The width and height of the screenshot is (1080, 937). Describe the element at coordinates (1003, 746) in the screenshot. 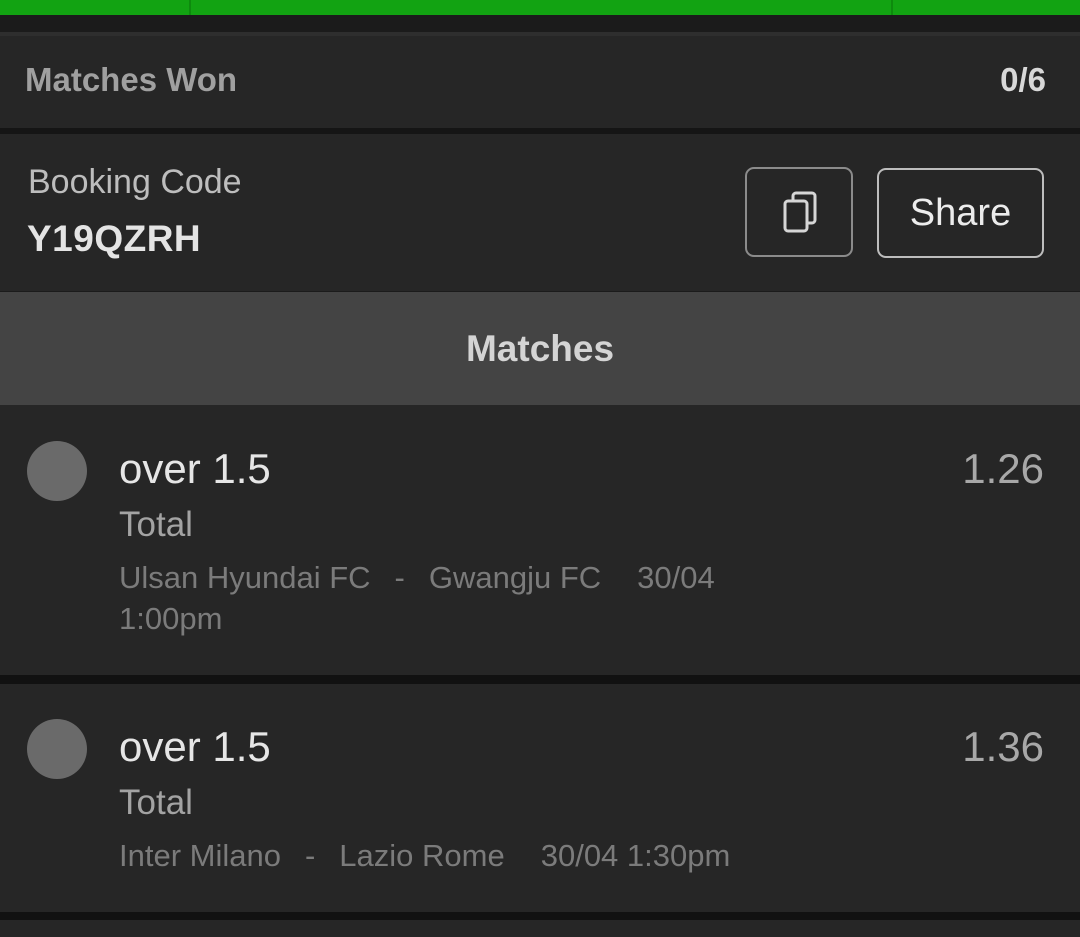

I see `match-odds: 1.36` at that location.